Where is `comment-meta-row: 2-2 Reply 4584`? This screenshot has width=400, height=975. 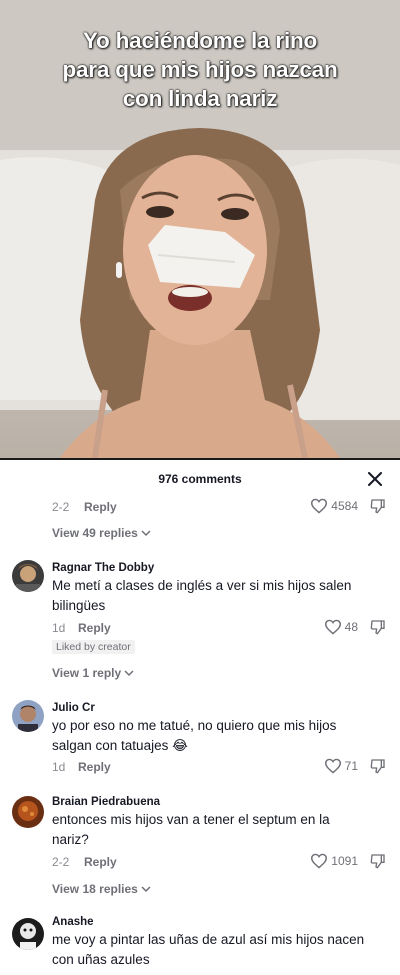
comment-meta-row: 2-2 Reply 4584 is located at coordinates (222, 508).